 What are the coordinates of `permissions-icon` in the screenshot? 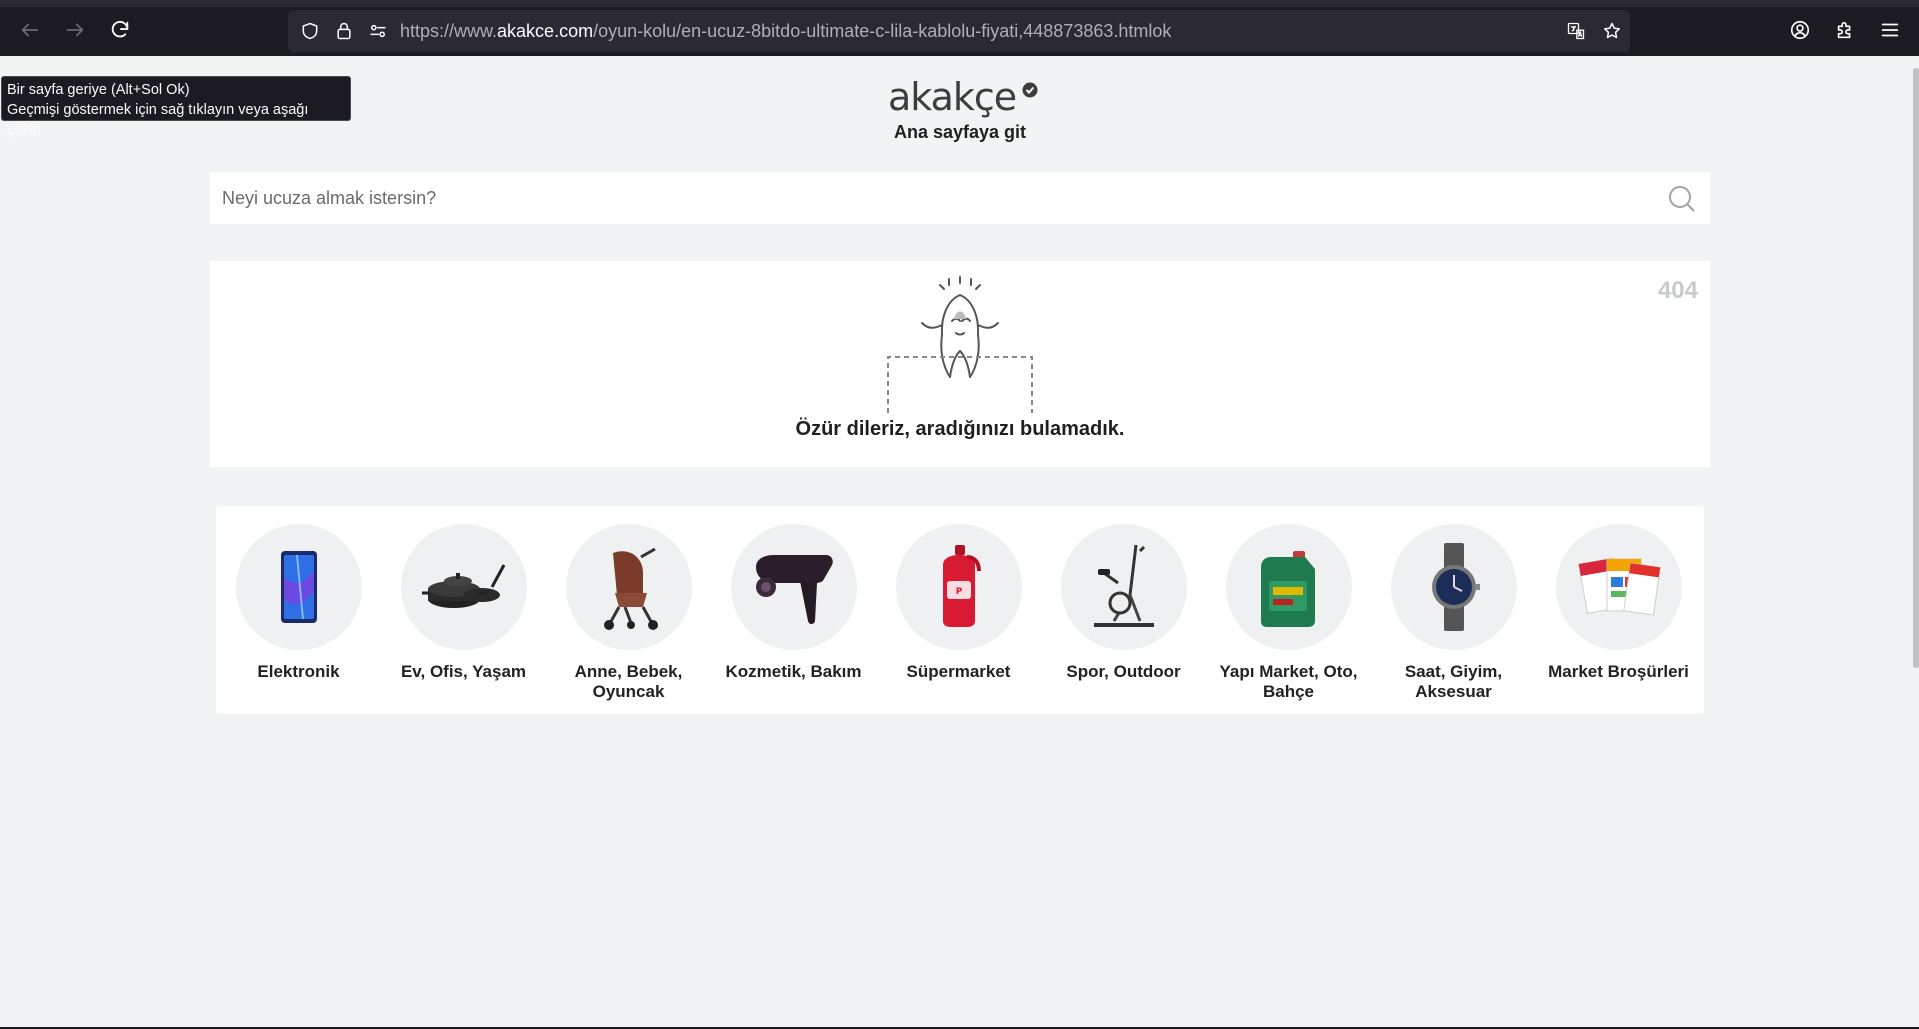 It's located at (378, 31).